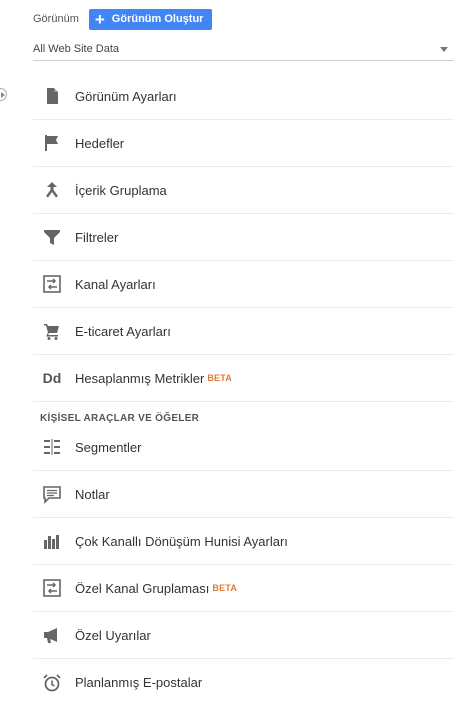 Image resolution: width=473 pixels, height=709 pixels. Describe the element at coordinates (3, 94) in the screenshot. I see `collapse-toggle-icon` at that location.